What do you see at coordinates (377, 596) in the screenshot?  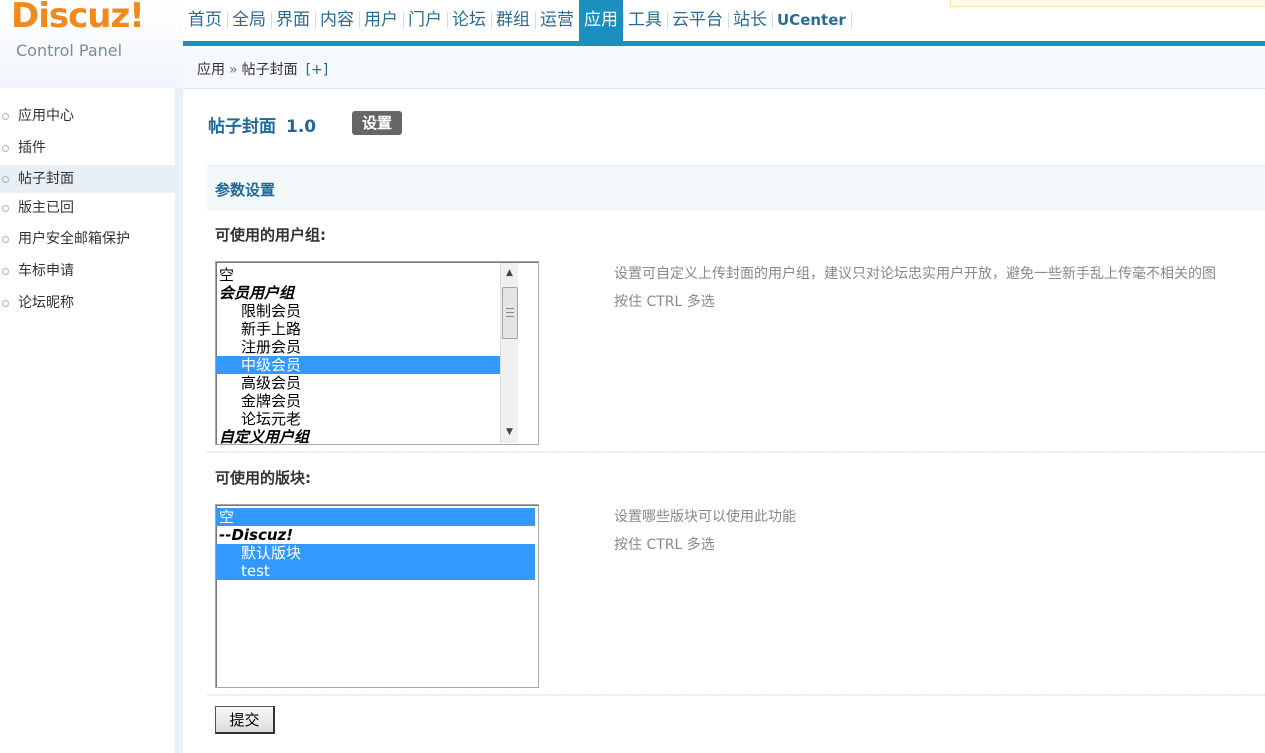 I see `forums-multiselect: 空 --Discuz! 默认版块 test` at bounding box center [377, 596].